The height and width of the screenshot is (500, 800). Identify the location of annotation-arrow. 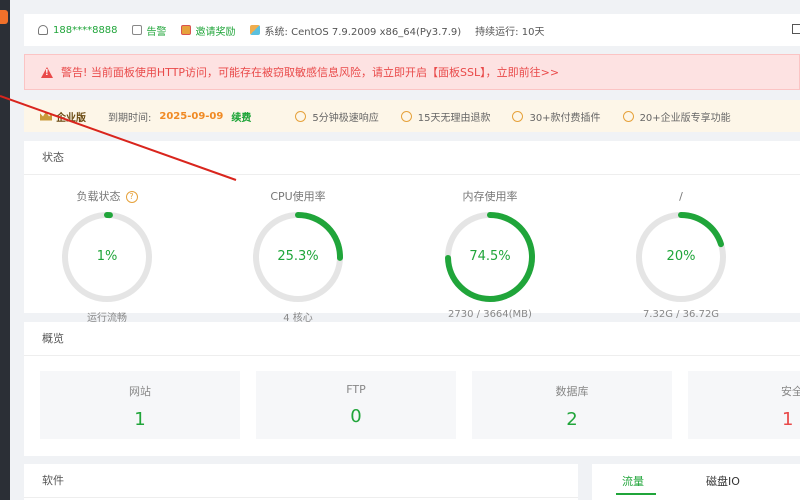
(118, 138).